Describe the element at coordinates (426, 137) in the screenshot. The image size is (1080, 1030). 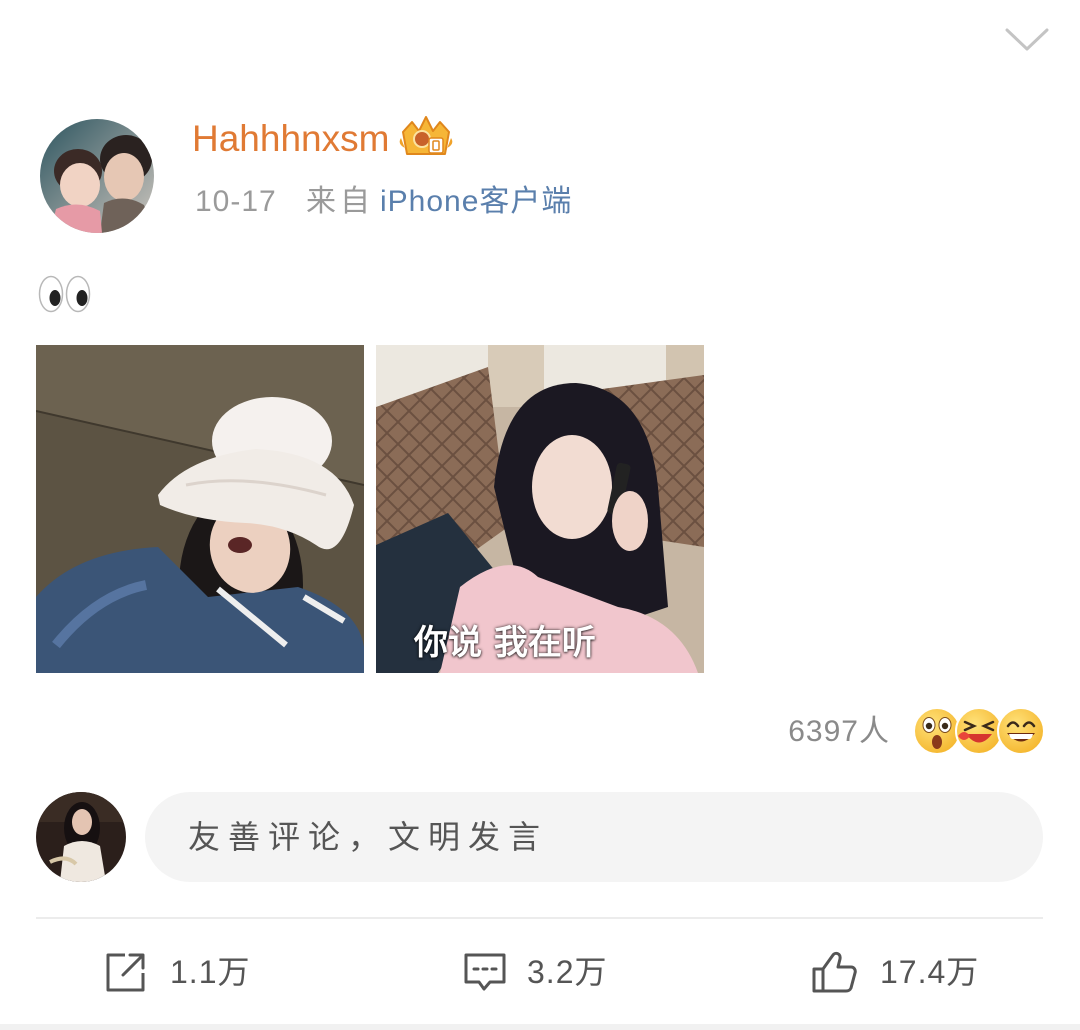
I see `crown-badge-icon` at that location.